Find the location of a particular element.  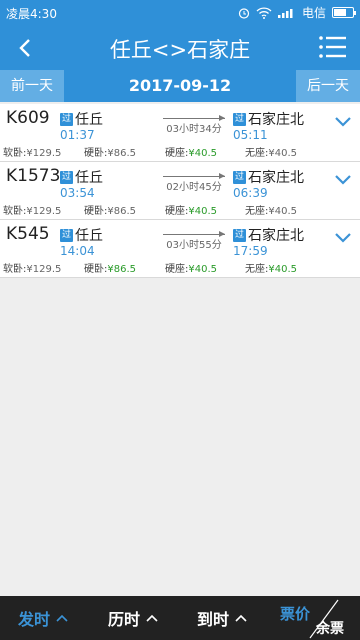

sort-remaining-label: 余票 is located at coordinates (330, 629).